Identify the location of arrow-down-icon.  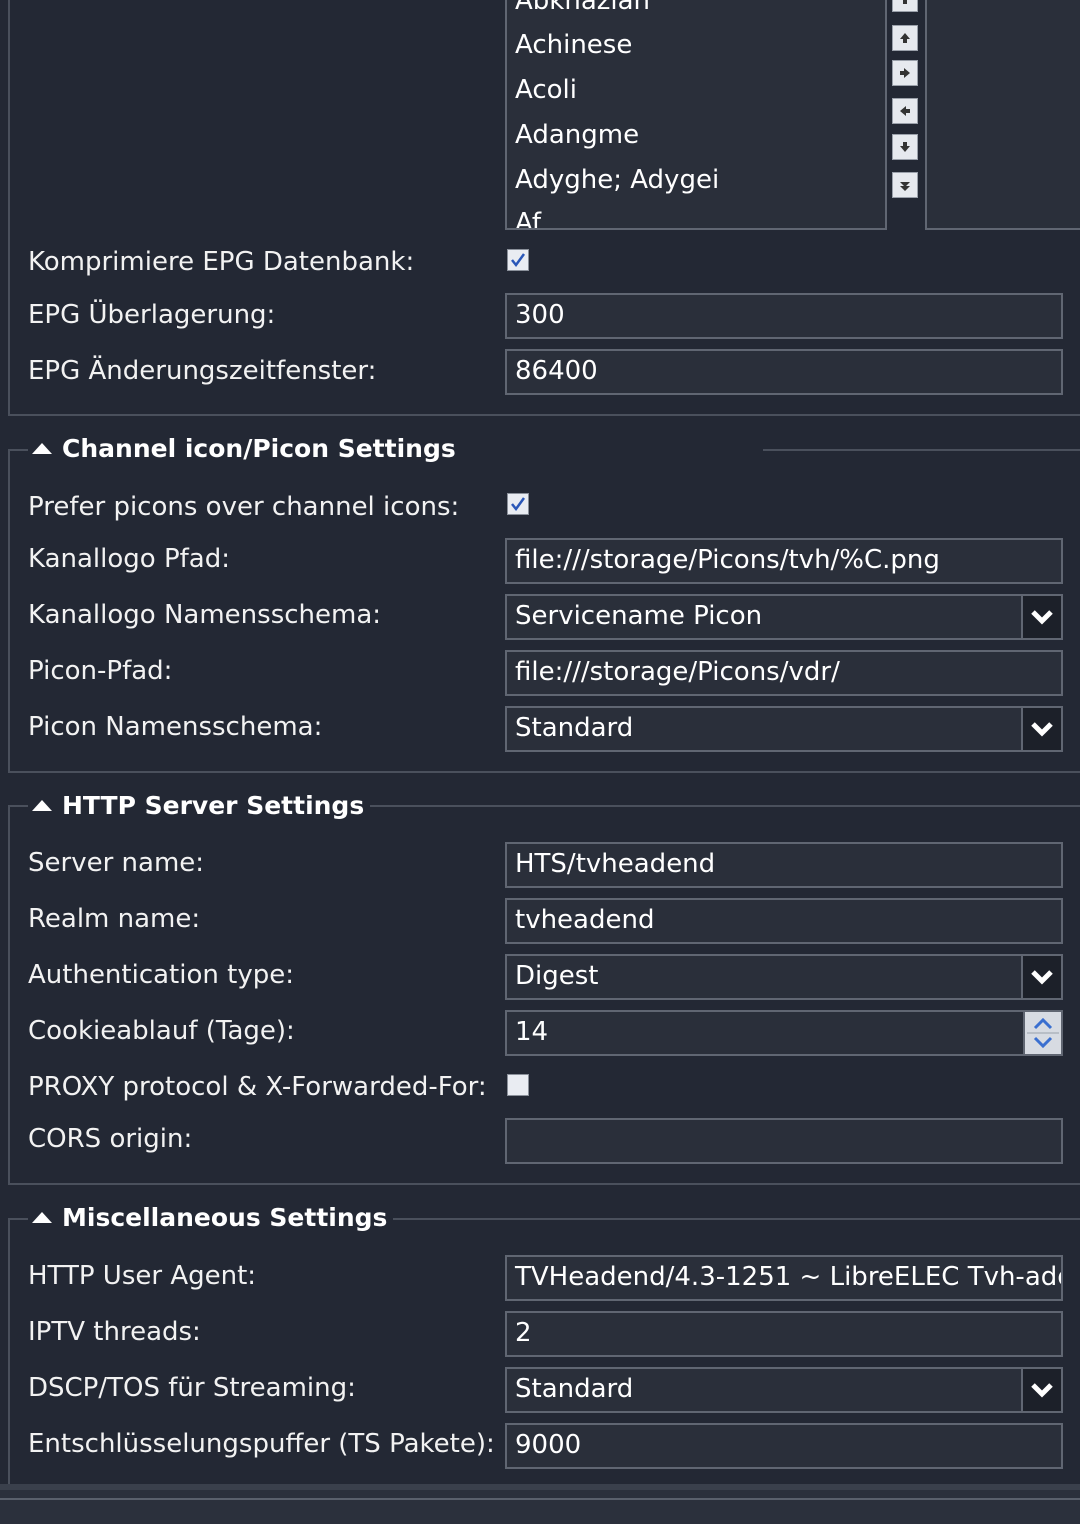
(905, 147).